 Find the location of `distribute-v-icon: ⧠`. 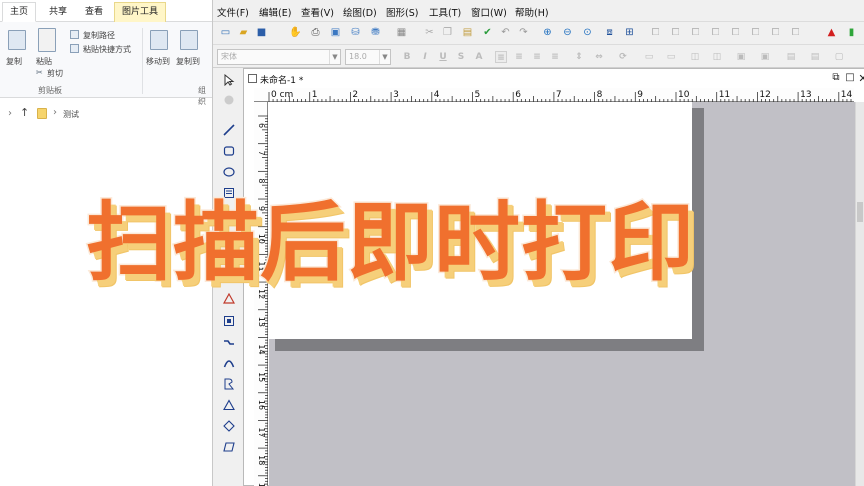

distribute-v-icon: ⧠ is located at coordinates (795, 32).